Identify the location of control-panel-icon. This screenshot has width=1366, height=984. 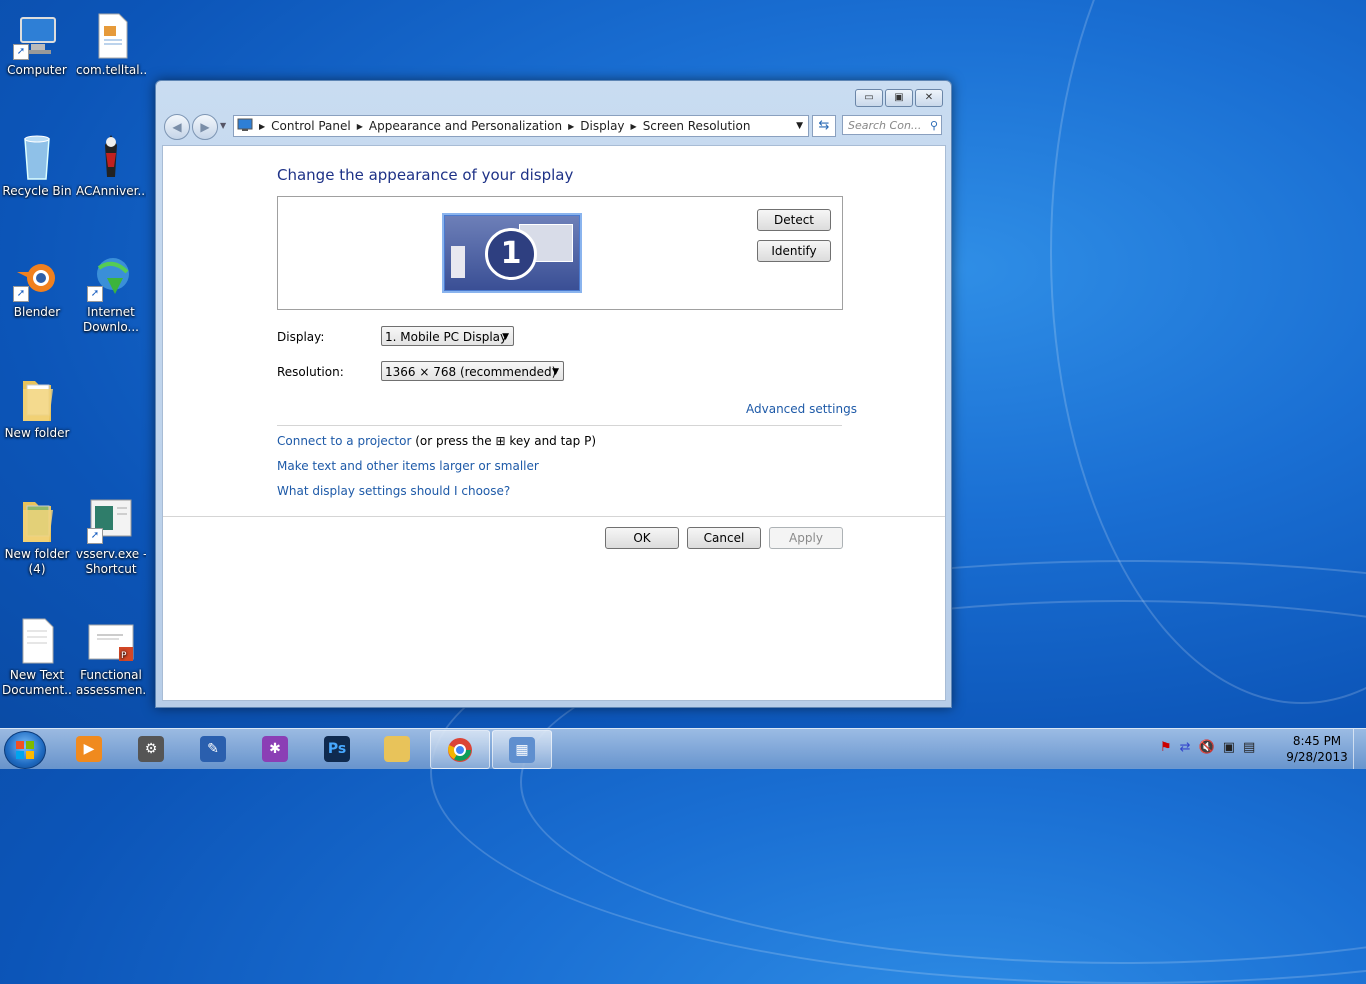
(245, 126).